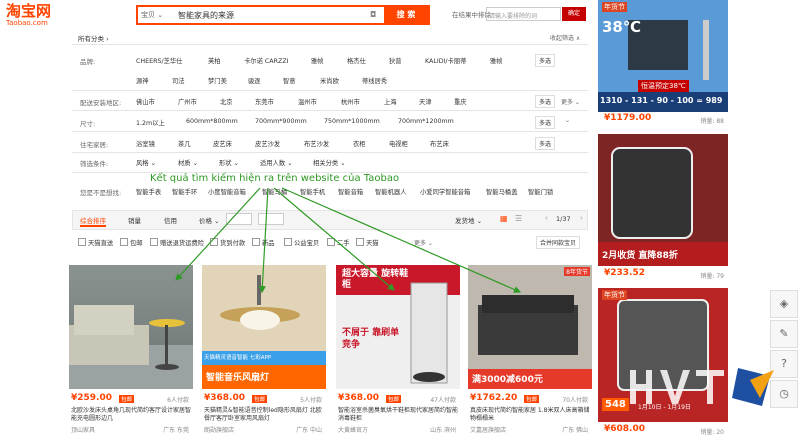 The image size is (800, 442). What do you see at coordinates (289, 80) in the screenshot?
I see `brand-option: 智意` at bounding box center [289, 80].